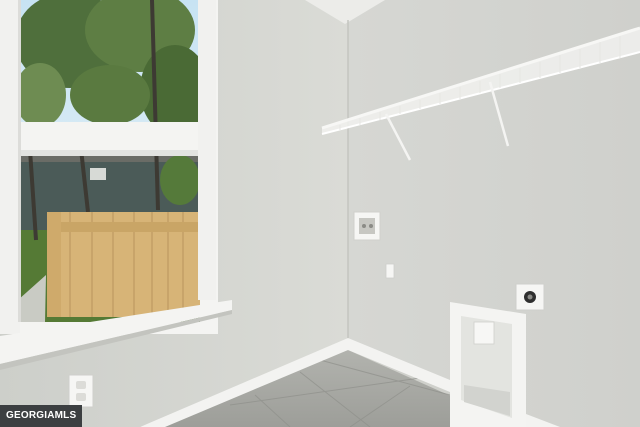  What do you see at coordinates (530, 297) in the screenshot?
I see `dryer-outlet` at bounding box center [530, 297].